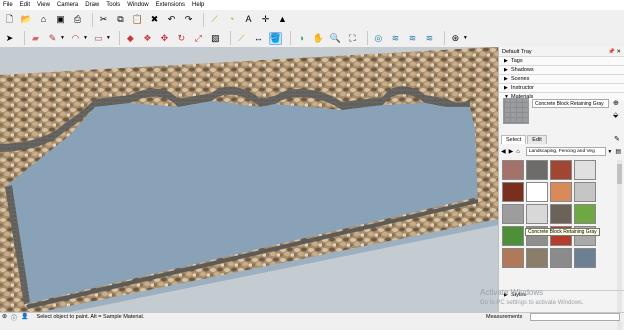  What do you see at coordinates (503, 151) in the screenshot?
I see `back-arrow-icon: ◀` at bounding box center [503, 151].